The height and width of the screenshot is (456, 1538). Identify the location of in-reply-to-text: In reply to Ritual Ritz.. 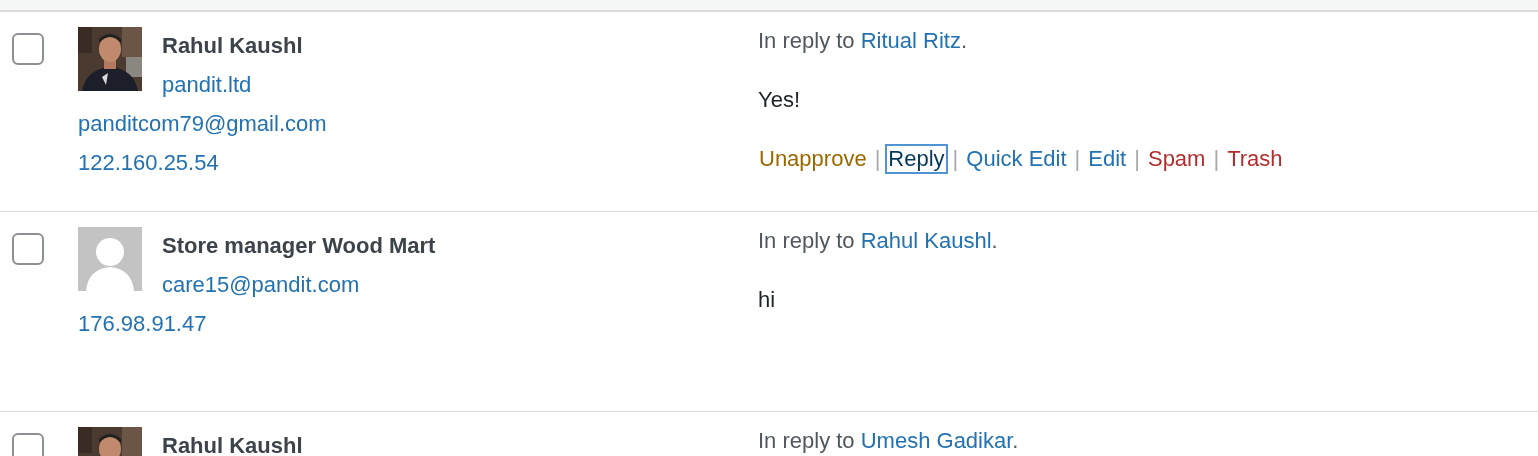
(863, 41).